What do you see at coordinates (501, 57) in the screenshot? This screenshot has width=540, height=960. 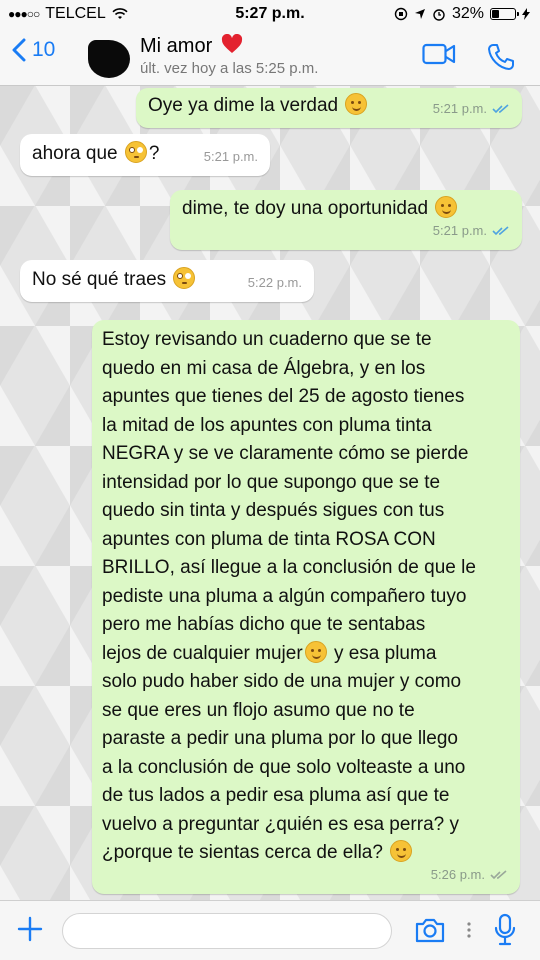 I see `phone-icon` at bounding box center [501, 57].